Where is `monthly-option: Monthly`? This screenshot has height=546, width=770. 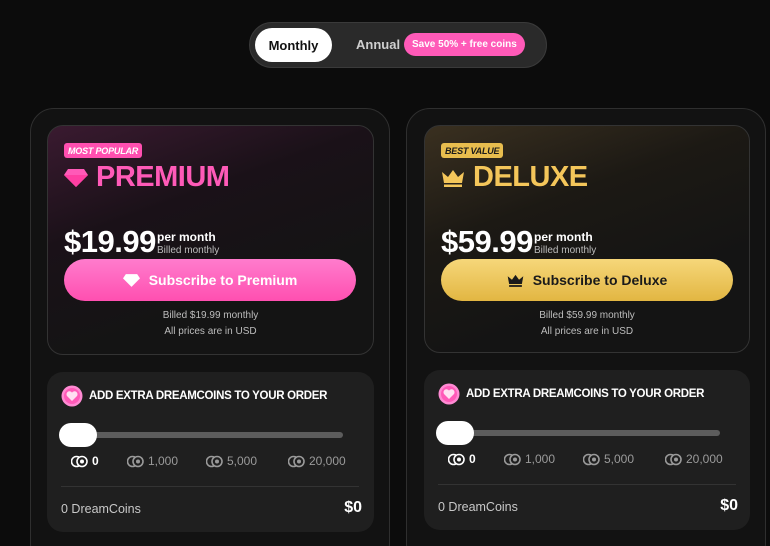
monthly-option: Monthly is located at coordinates (293, 45).